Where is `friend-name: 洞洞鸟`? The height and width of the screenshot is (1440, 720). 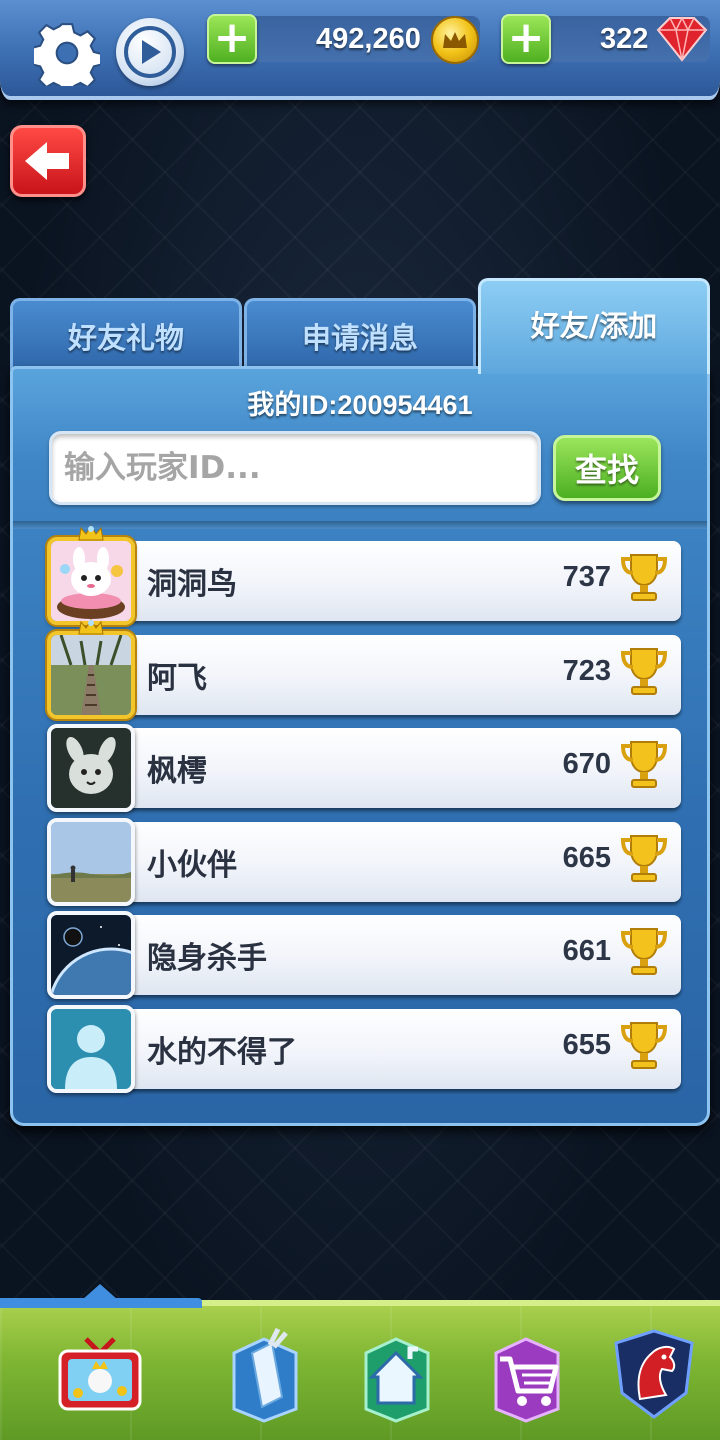
friend-name: 洞洞鸟 is located at coordinates (192, 584).